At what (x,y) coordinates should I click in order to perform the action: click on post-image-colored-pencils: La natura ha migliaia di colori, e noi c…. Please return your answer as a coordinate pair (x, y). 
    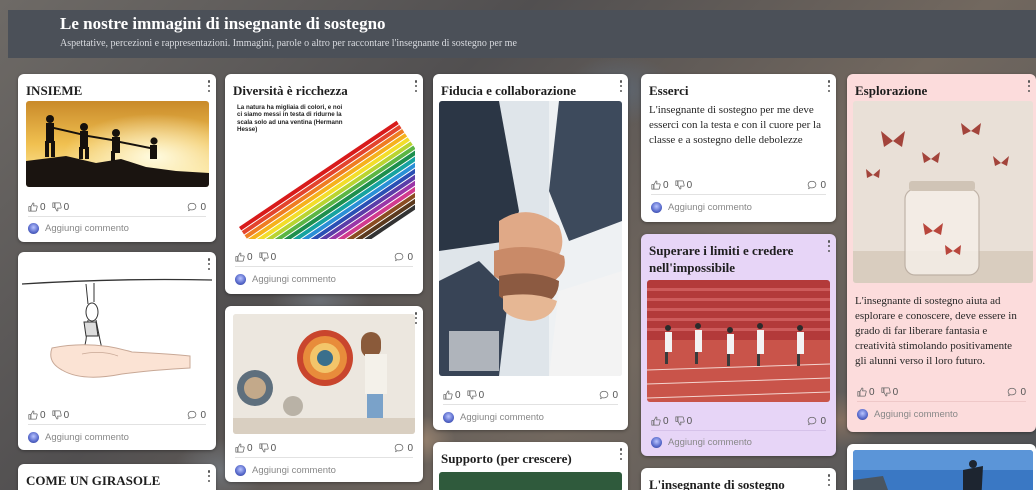
    Looking at the image, I should click on (324, 170).